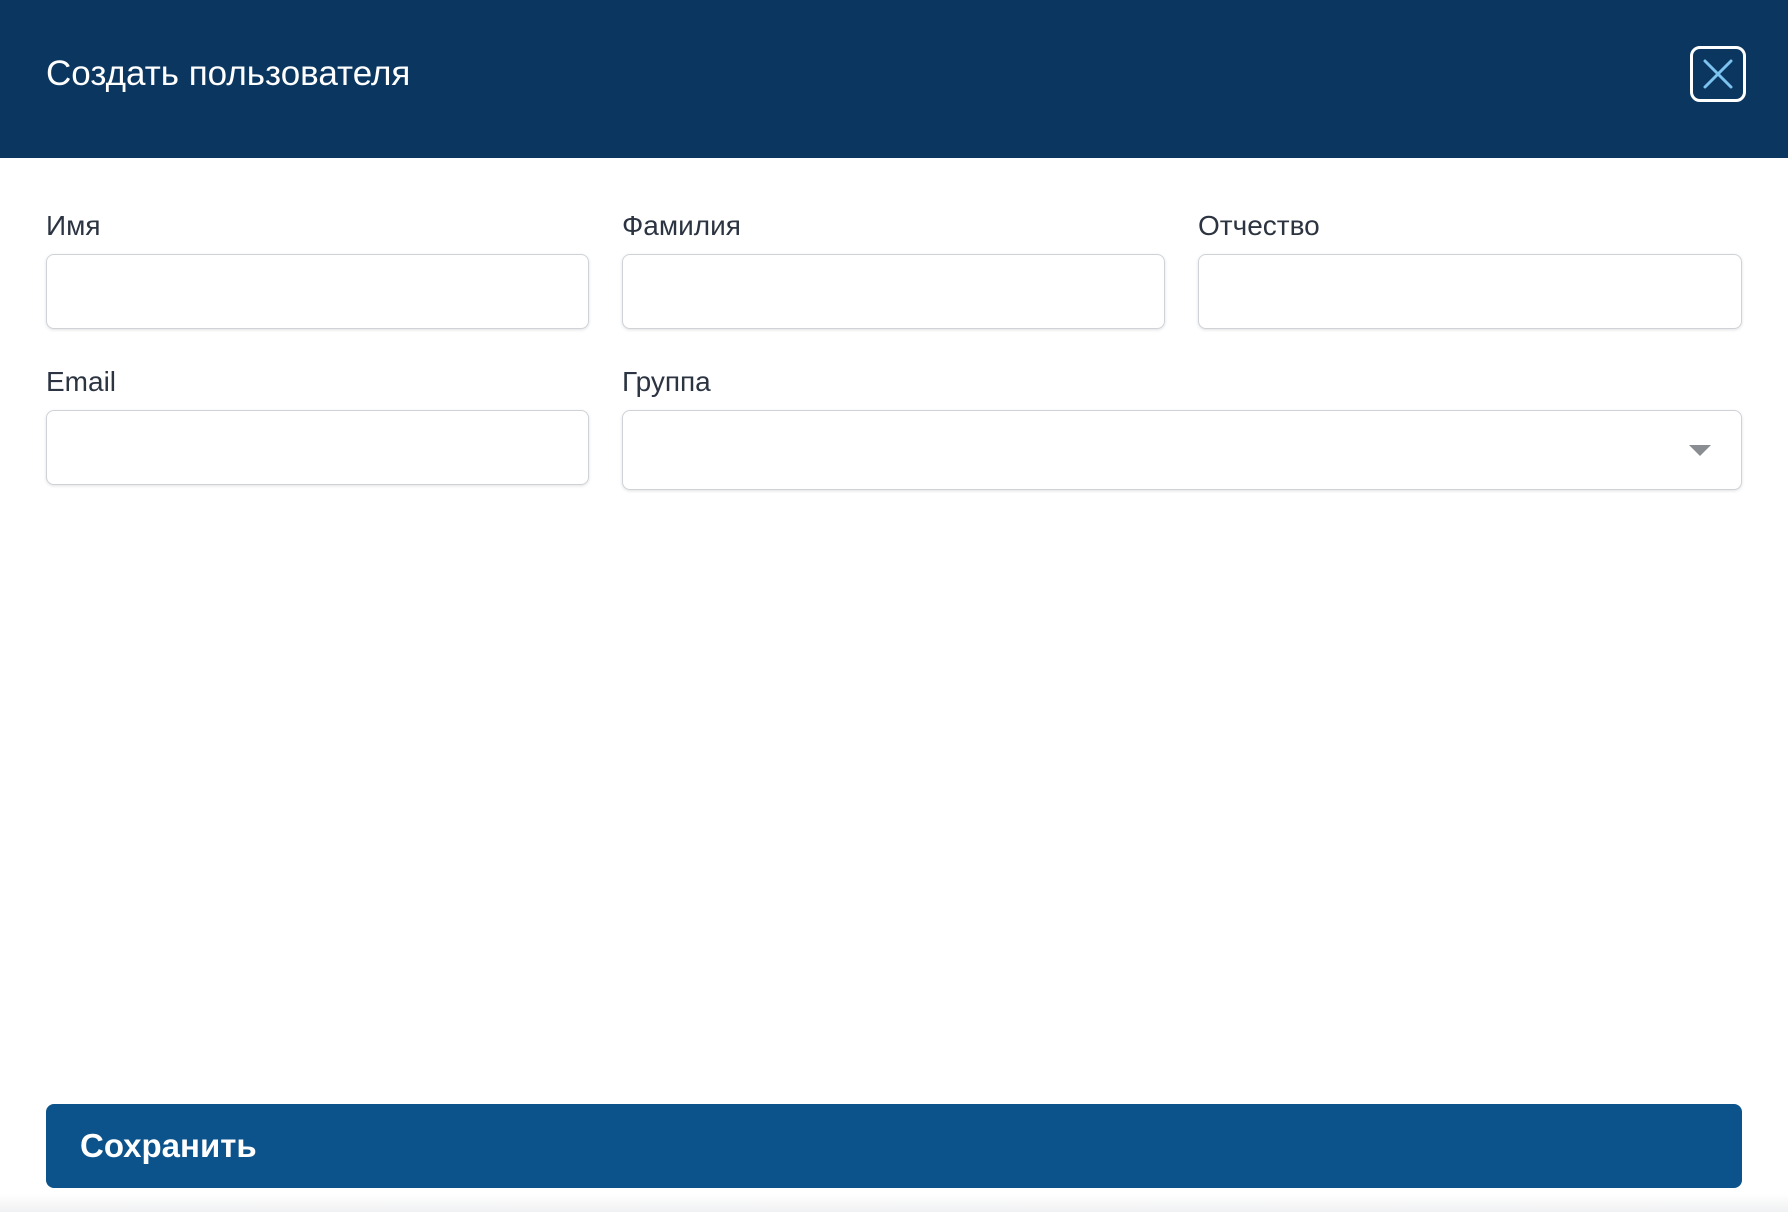 This screenshot has height=1212, width=1788. What do you see at coordinates (81, 381) in the screenshot?
I see `email-label: Email` at bounding box center [81, 381].